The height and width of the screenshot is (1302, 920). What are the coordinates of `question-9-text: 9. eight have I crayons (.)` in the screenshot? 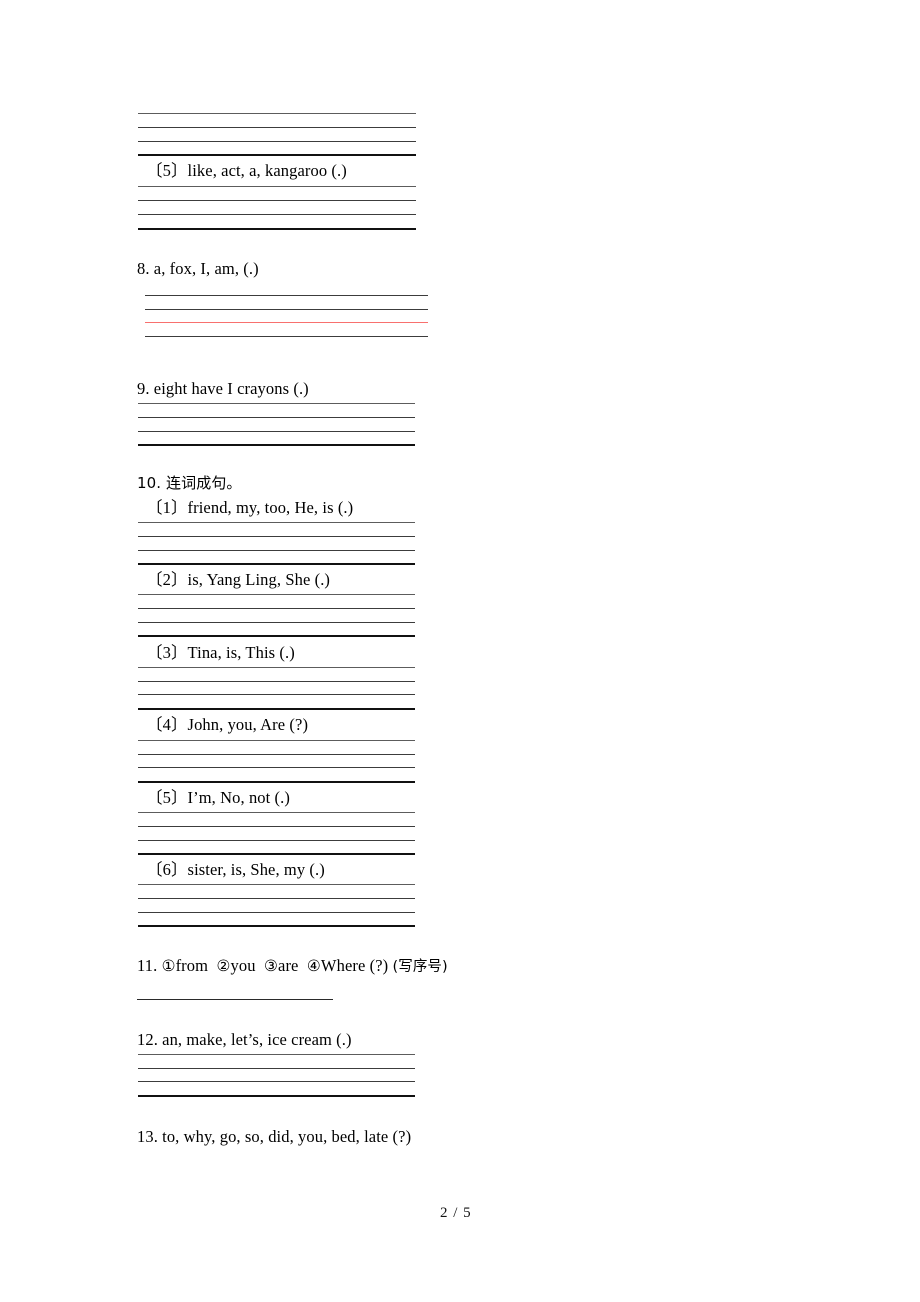 It's located at (223, 388).